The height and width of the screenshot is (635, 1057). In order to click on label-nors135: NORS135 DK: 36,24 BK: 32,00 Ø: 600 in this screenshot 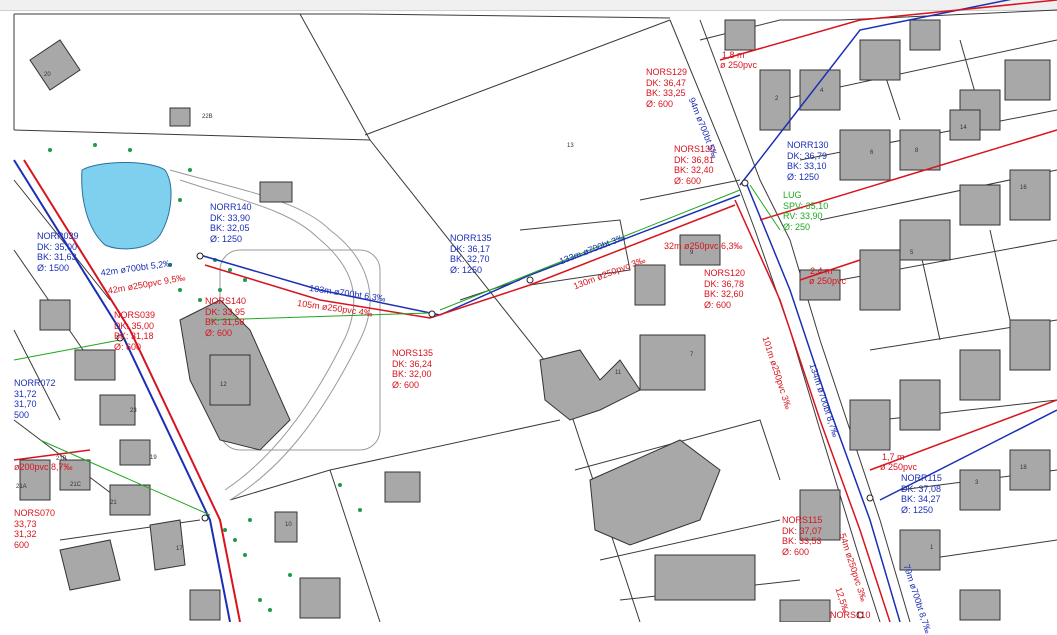, I will do `click(413, 369)`.